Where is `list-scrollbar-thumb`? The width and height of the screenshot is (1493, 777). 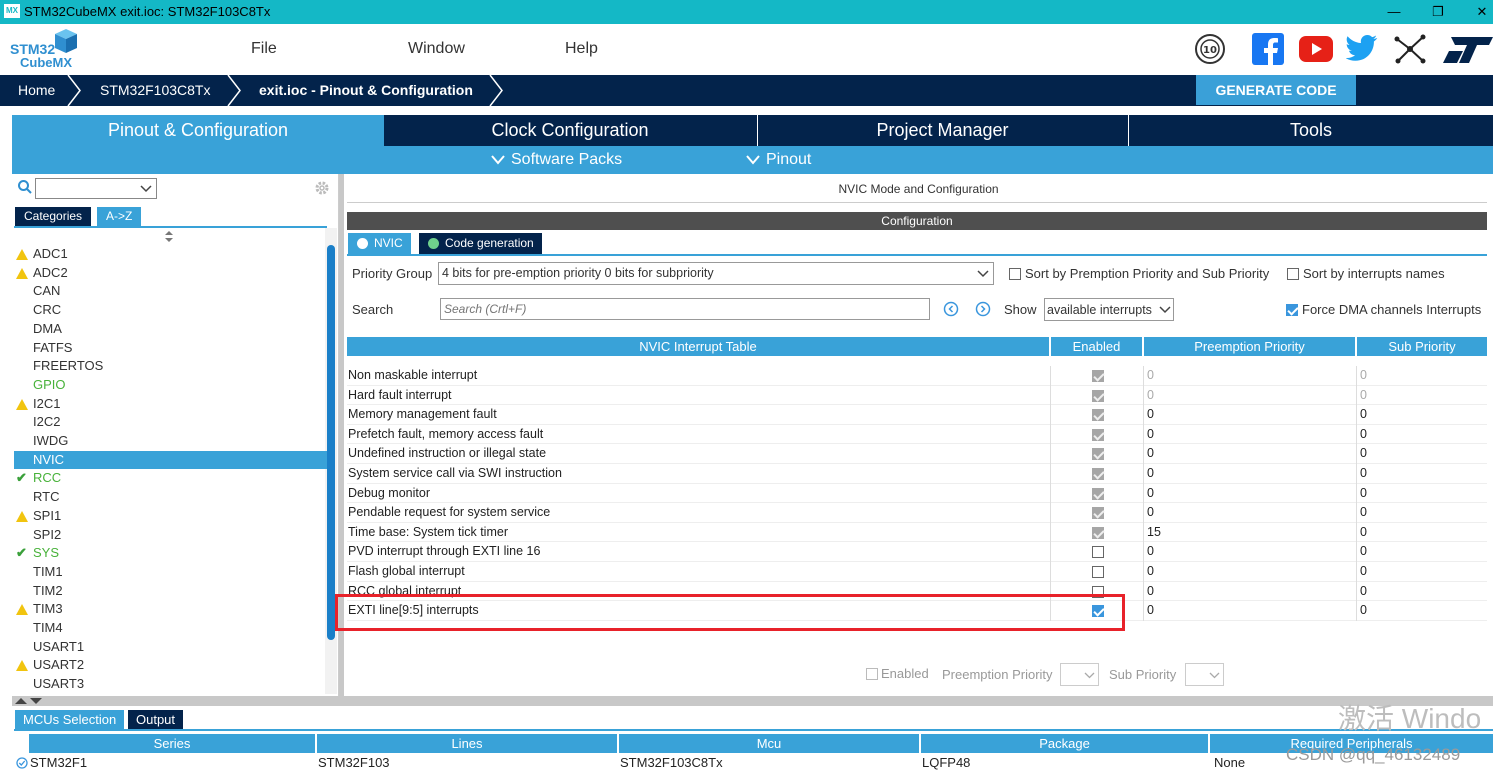
list-scrollbar-thumb is located at coordinates (331, 442).